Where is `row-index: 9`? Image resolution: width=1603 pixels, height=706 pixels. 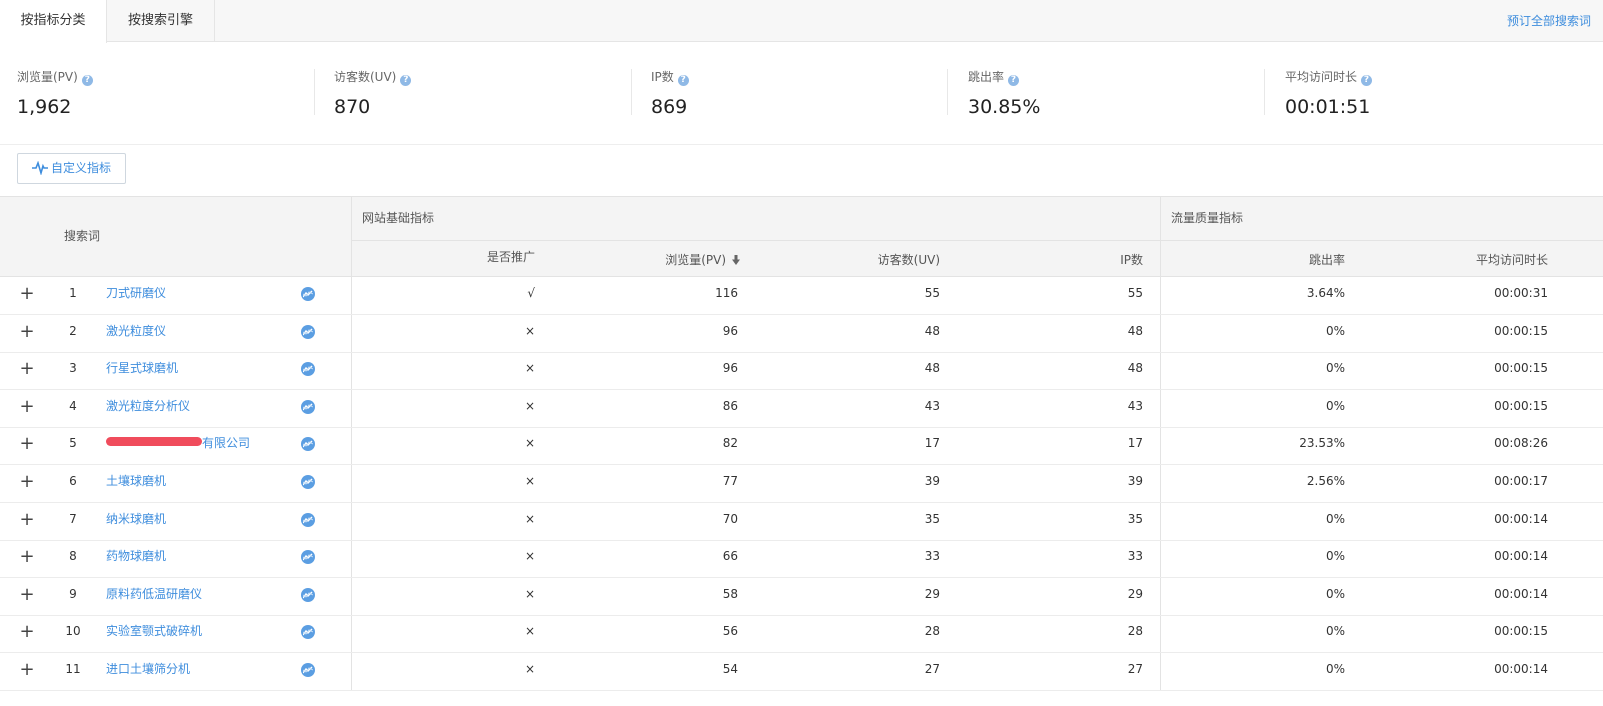 row-index: 9 is located at coordinates (73, 594).